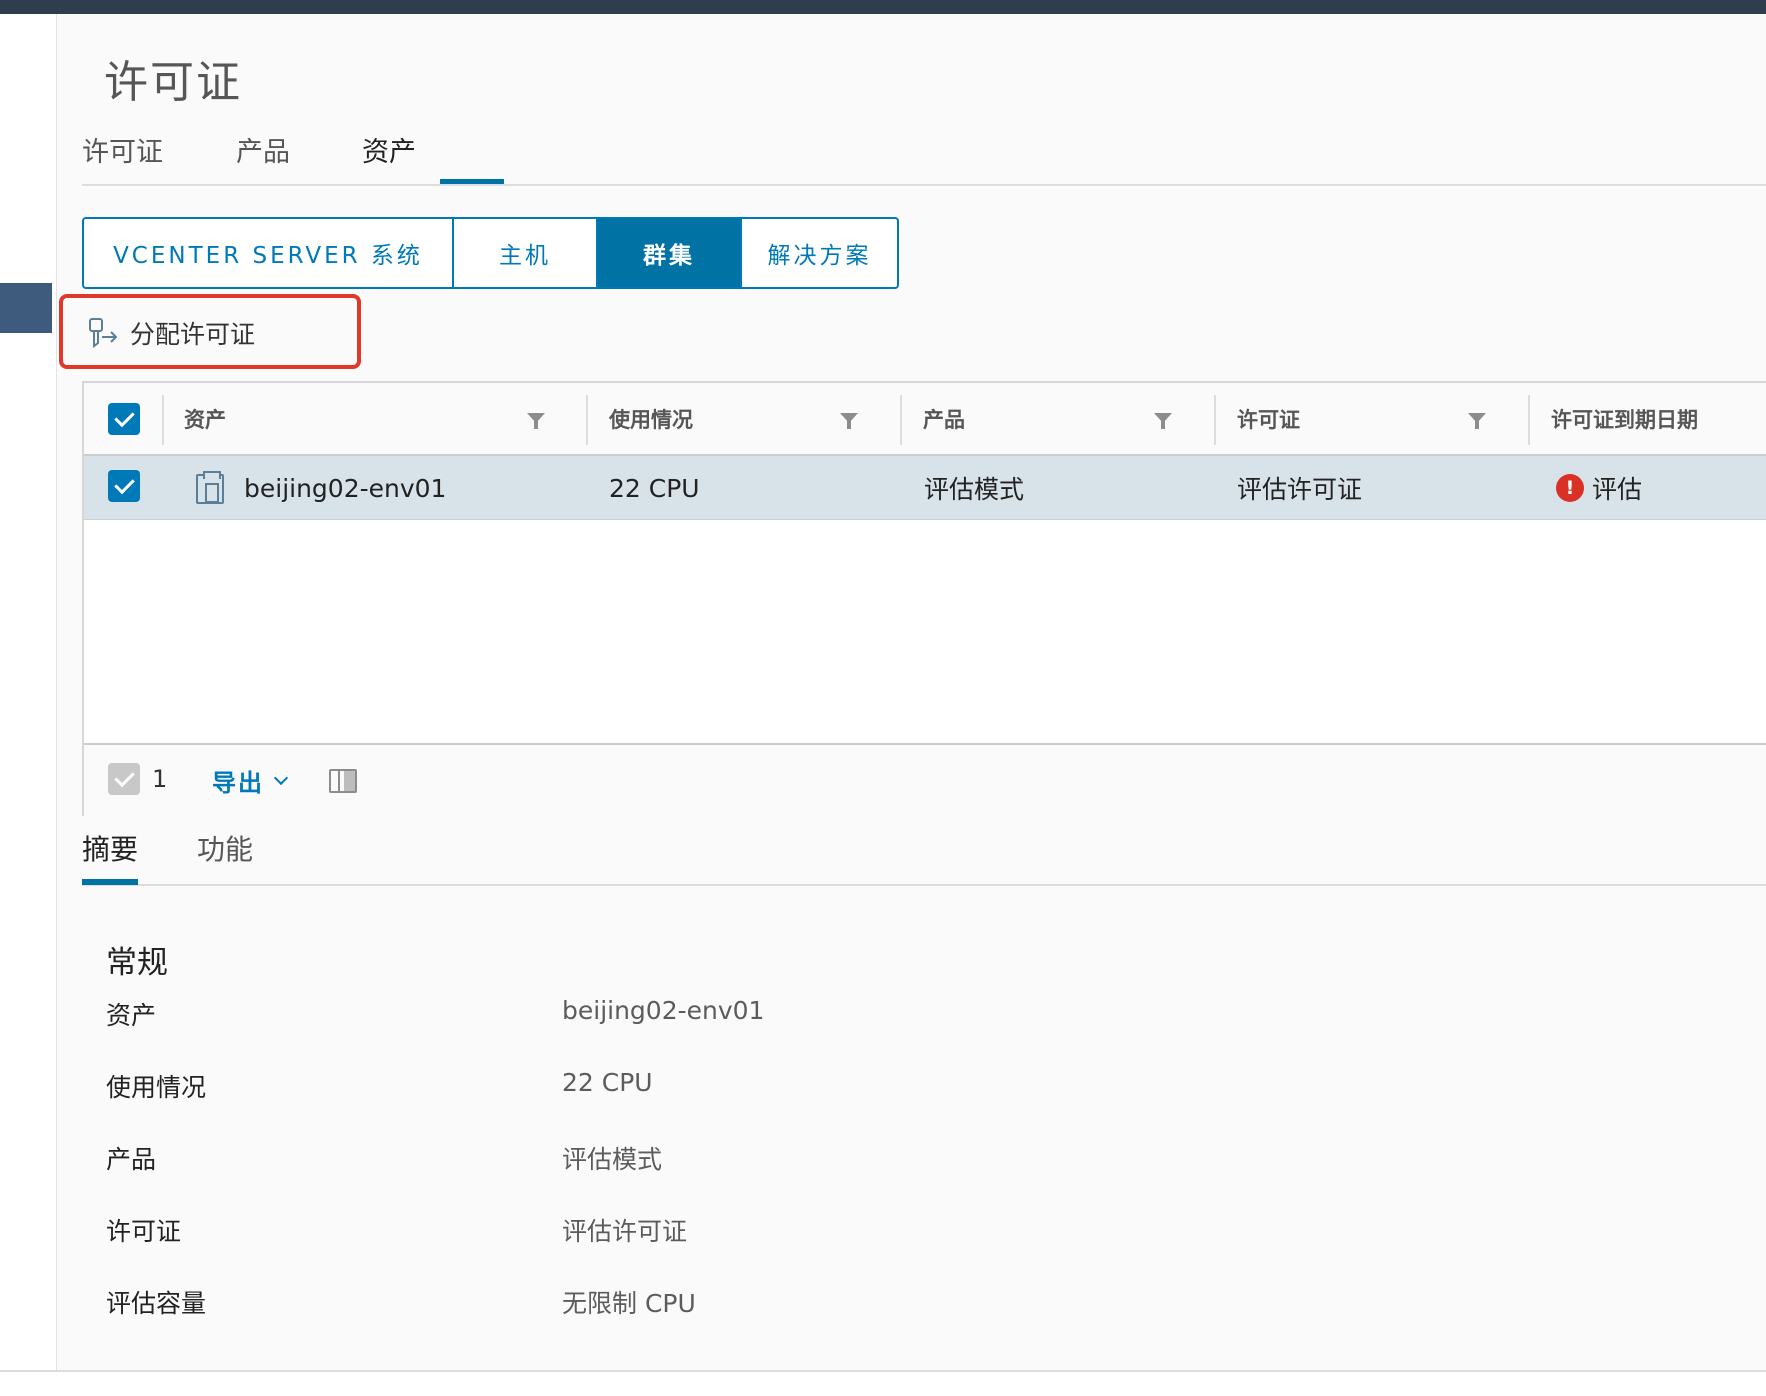 The height and width of the screenshot is (1396, 1766). I want to click on chevron-down-icon, so click(281, 777).